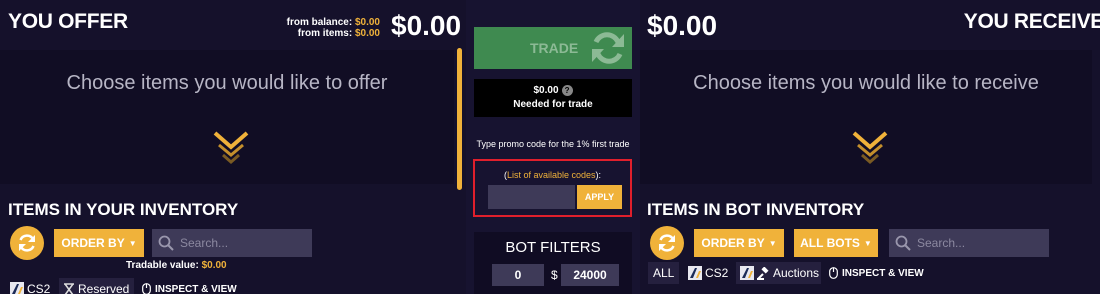  What do you see at coordinates (214, 265) in the screenshot?
I see `tradable-amount: $0.00` at bounding box center [214, 265].